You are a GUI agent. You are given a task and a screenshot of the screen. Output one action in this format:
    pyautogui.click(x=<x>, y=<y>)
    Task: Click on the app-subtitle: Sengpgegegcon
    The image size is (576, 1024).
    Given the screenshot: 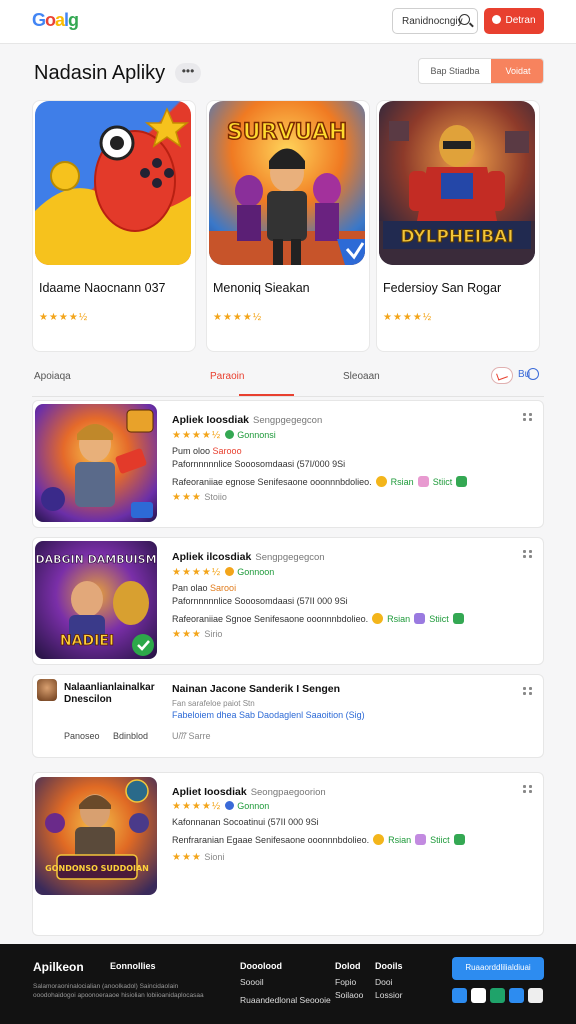 What is the action you would take?
    pyautogui.click(x=288, y=420)
    